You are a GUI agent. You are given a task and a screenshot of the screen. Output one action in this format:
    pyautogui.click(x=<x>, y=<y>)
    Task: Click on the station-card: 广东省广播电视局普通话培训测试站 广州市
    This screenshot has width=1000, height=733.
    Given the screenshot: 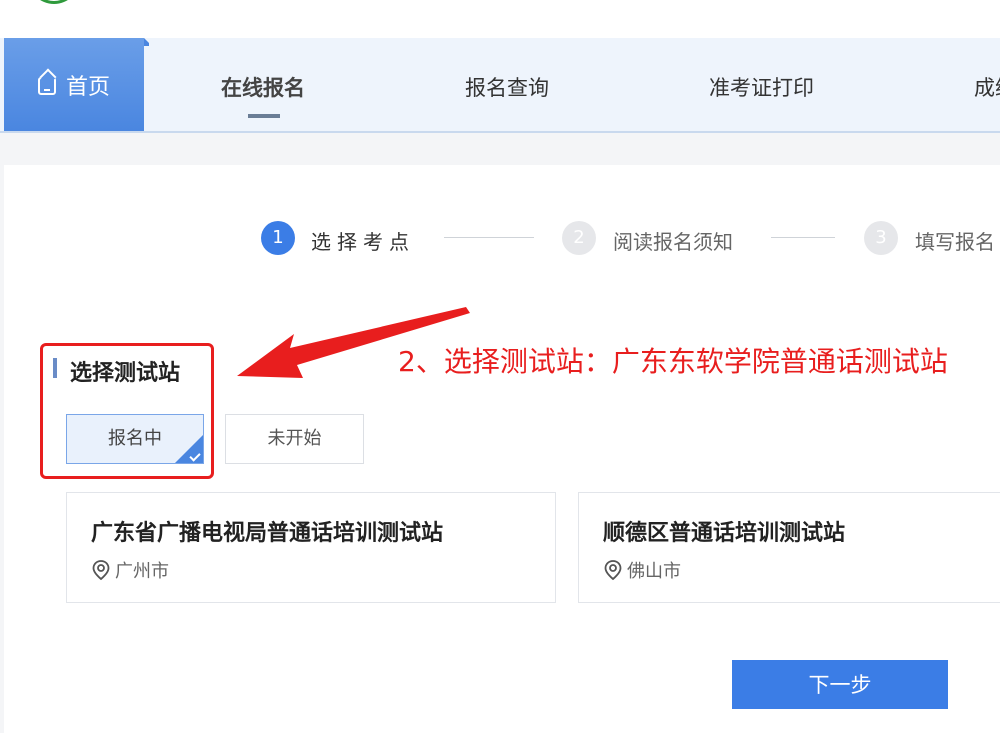 What is the action you would take?
    pyautogui.click(x=311, y=547)
    